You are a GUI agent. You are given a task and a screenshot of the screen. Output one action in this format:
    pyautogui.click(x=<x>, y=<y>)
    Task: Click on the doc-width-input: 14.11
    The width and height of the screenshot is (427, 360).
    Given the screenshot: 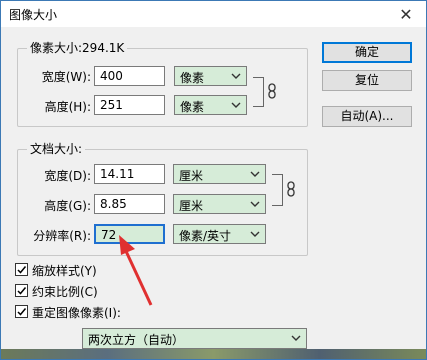 What is the action you would take?
    pyautogui.click(x=129, y=174)
    